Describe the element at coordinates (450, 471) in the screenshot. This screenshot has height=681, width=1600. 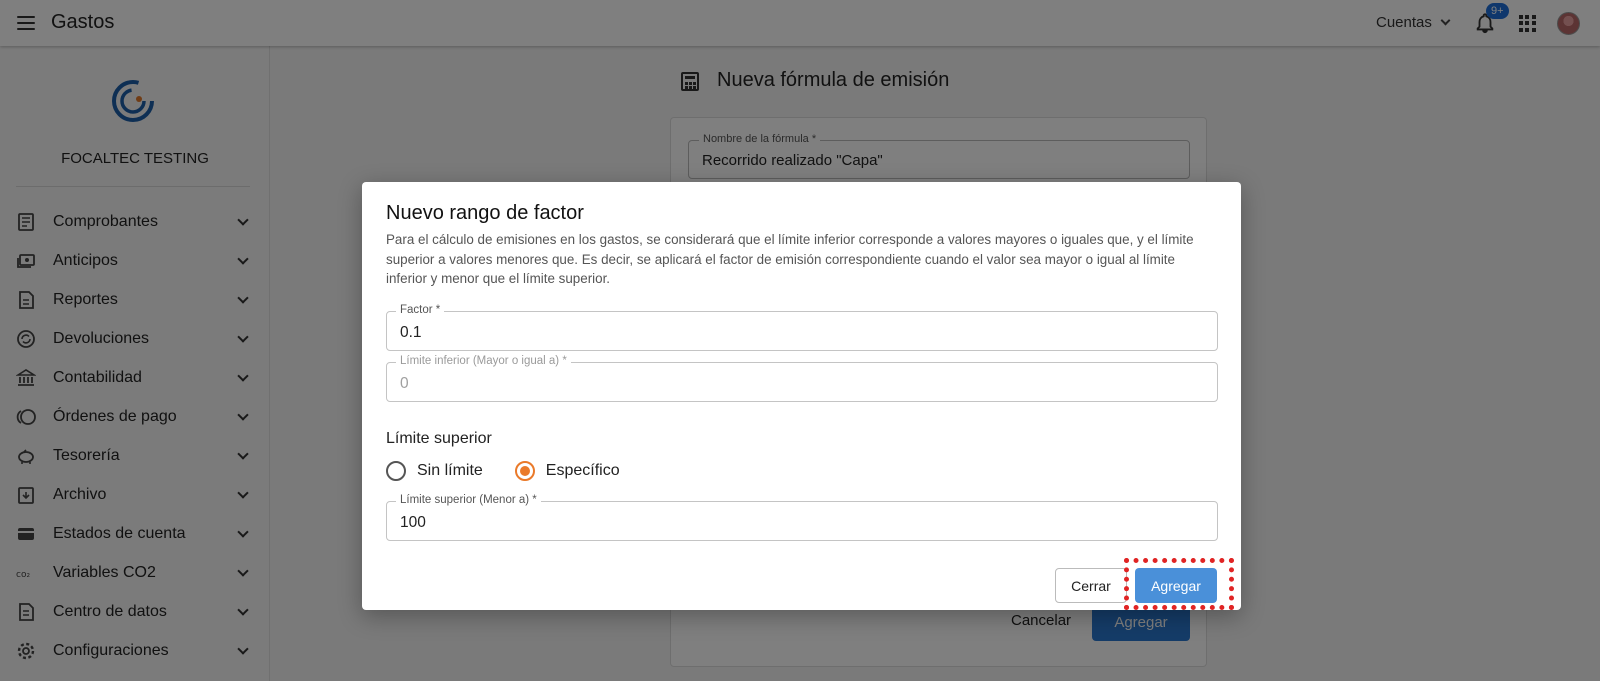
I see `radio-no-limit-label: Sin límite` at that location.